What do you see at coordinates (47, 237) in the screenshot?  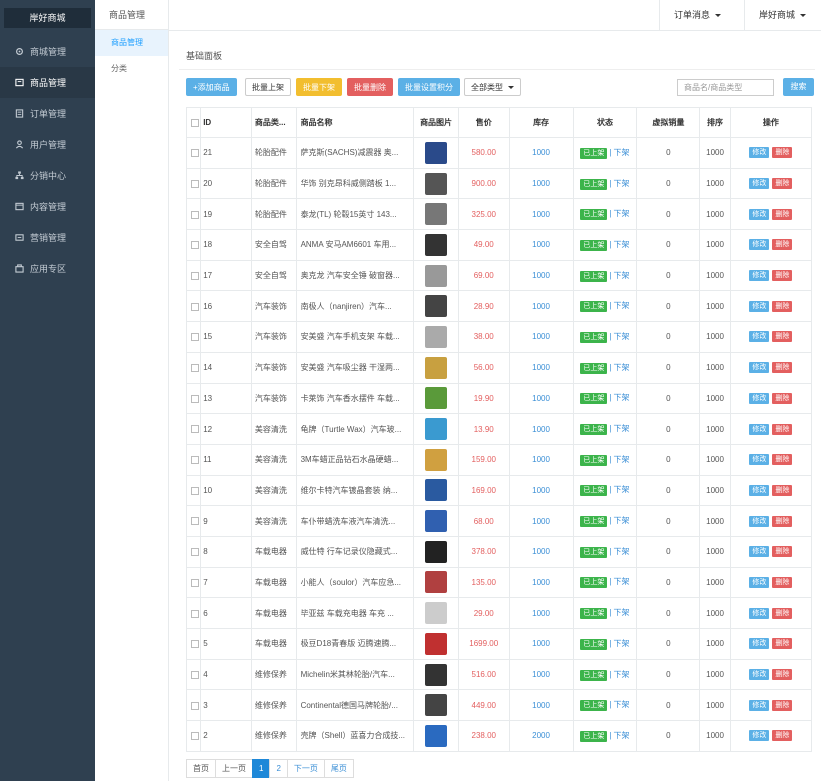 I see `sidebar-item-marketing: 营销管理` at bounding box center [47, 237].